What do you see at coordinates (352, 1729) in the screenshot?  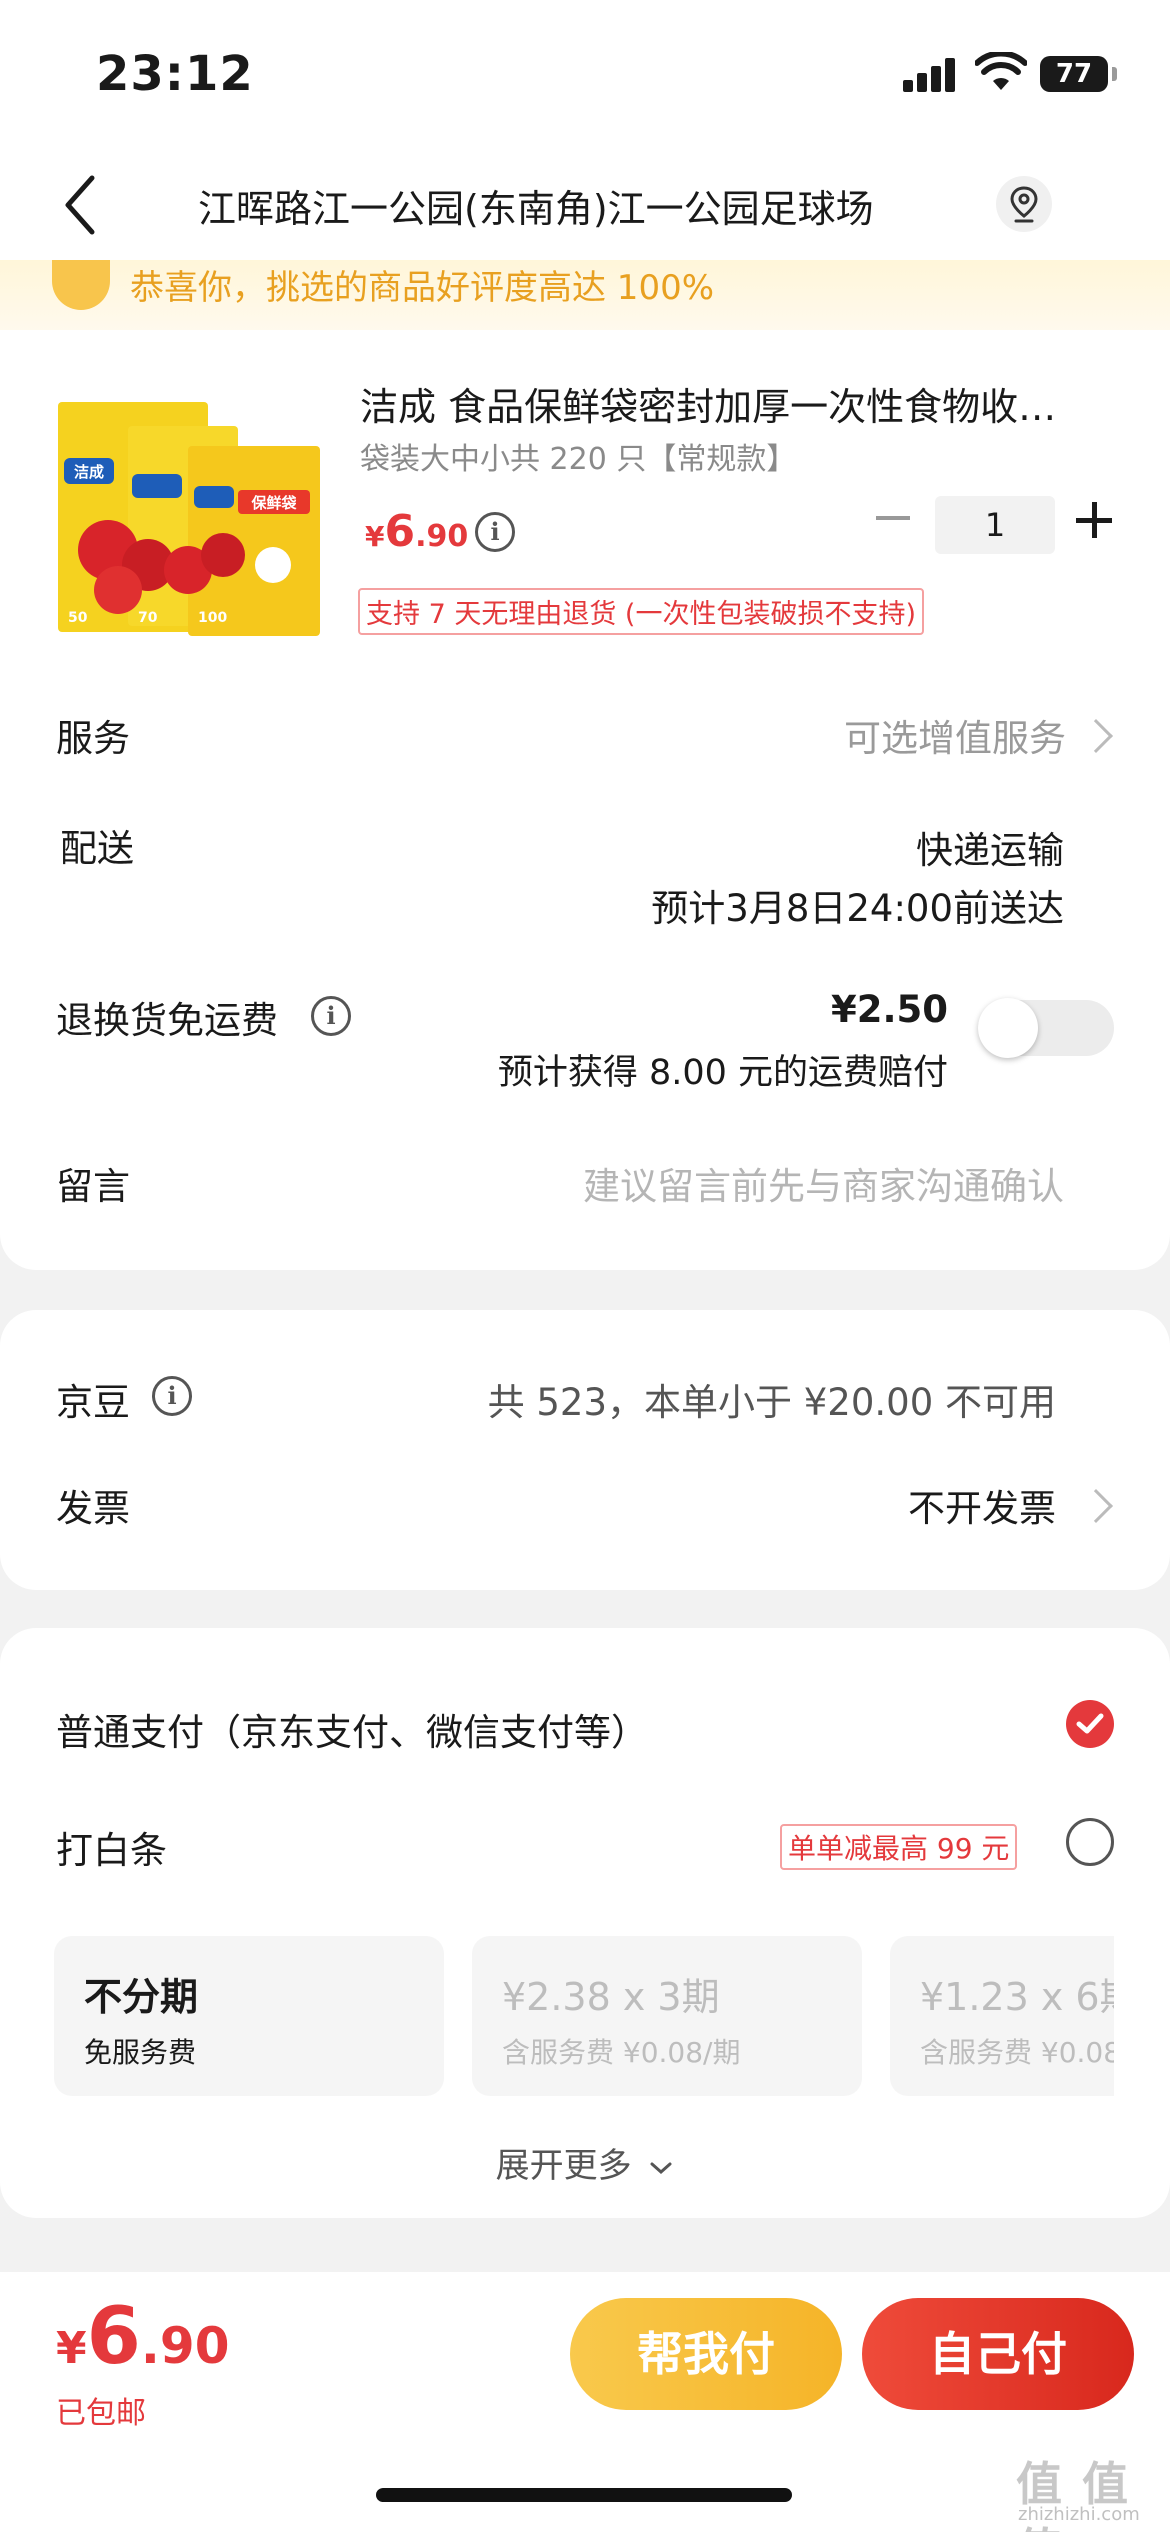 I see `normal-pay-label: 普通支付（京东支付、微信支付等）` at bounding box center [352, 1729].